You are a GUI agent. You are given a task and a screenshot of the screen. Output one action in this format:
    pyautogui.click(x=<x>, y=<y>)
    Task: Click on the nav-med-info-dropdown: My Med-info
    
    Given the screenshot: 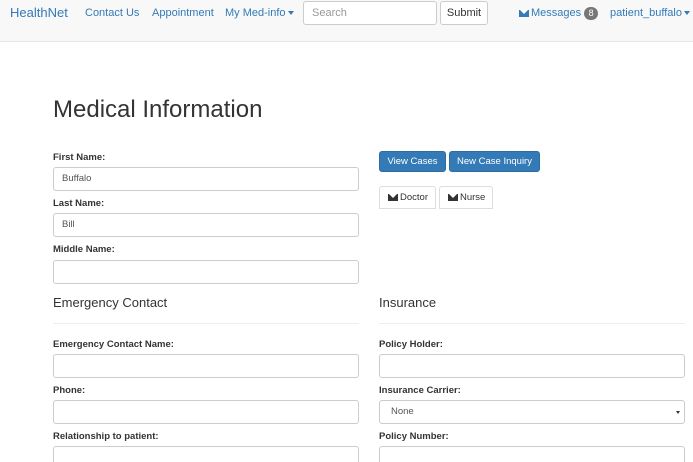 What is the action you would take?
    pyautogui.click(x=259, y=13)
    